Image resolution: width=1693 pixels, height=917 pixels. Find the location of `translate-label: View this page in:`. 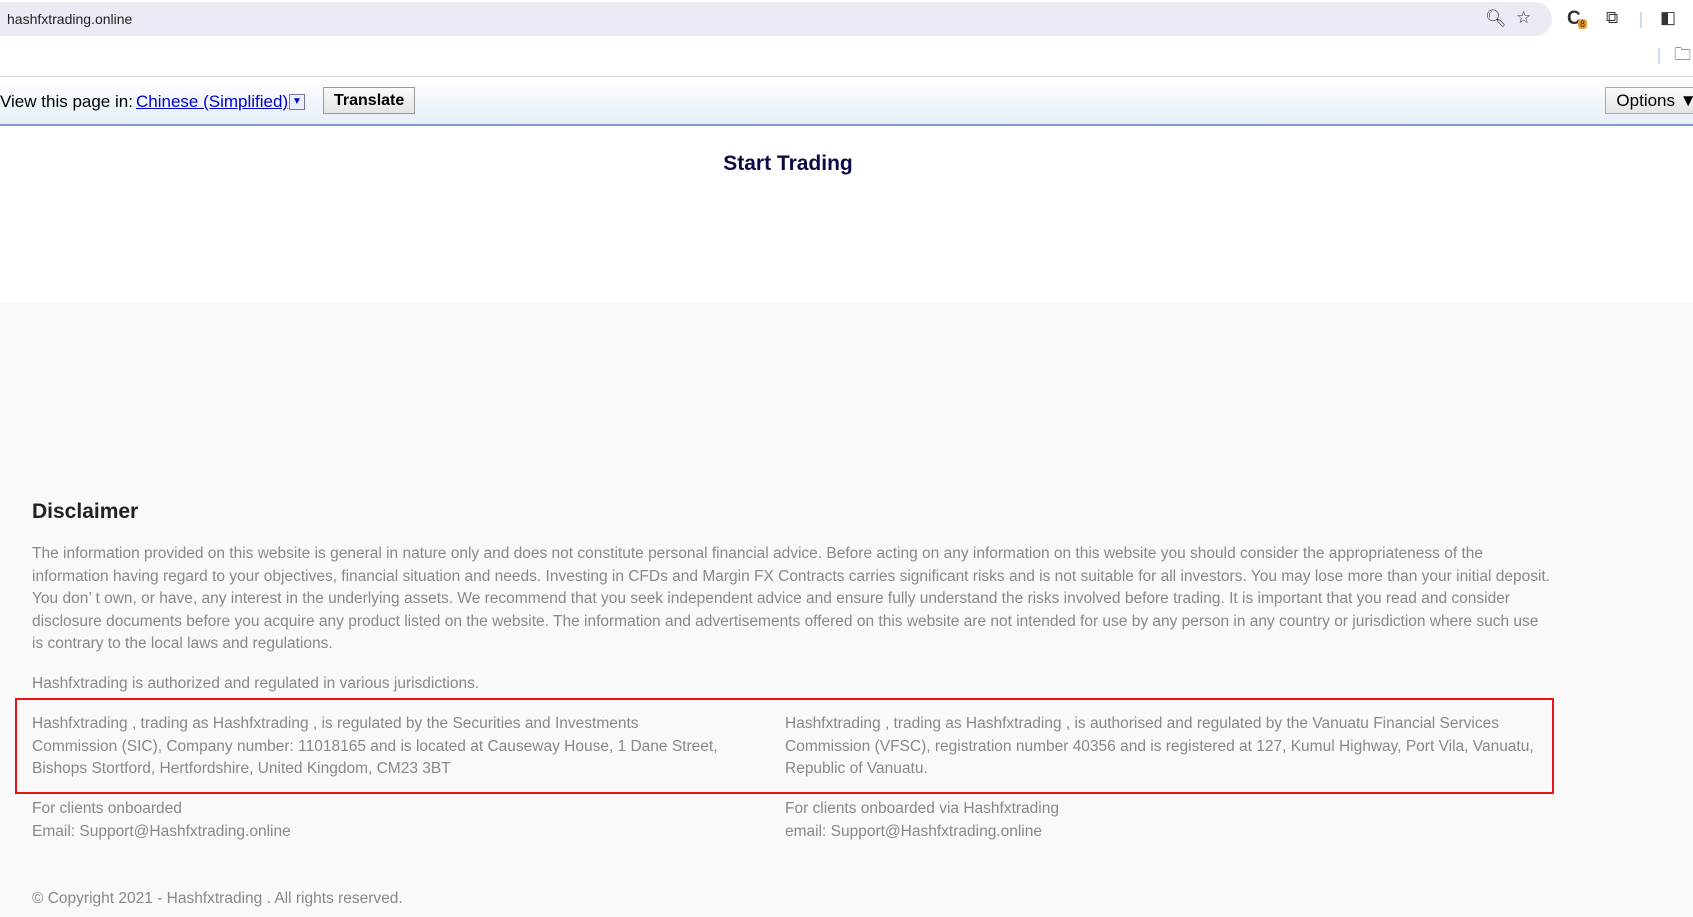

translate-label: View this page in: is located at coordinates (66, 101).